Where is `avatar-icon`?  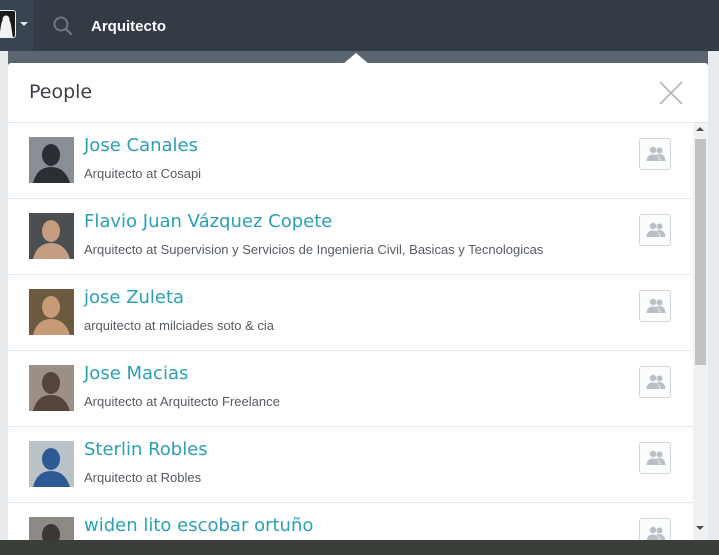 avatar-icon is located at coordinates (6, 26).